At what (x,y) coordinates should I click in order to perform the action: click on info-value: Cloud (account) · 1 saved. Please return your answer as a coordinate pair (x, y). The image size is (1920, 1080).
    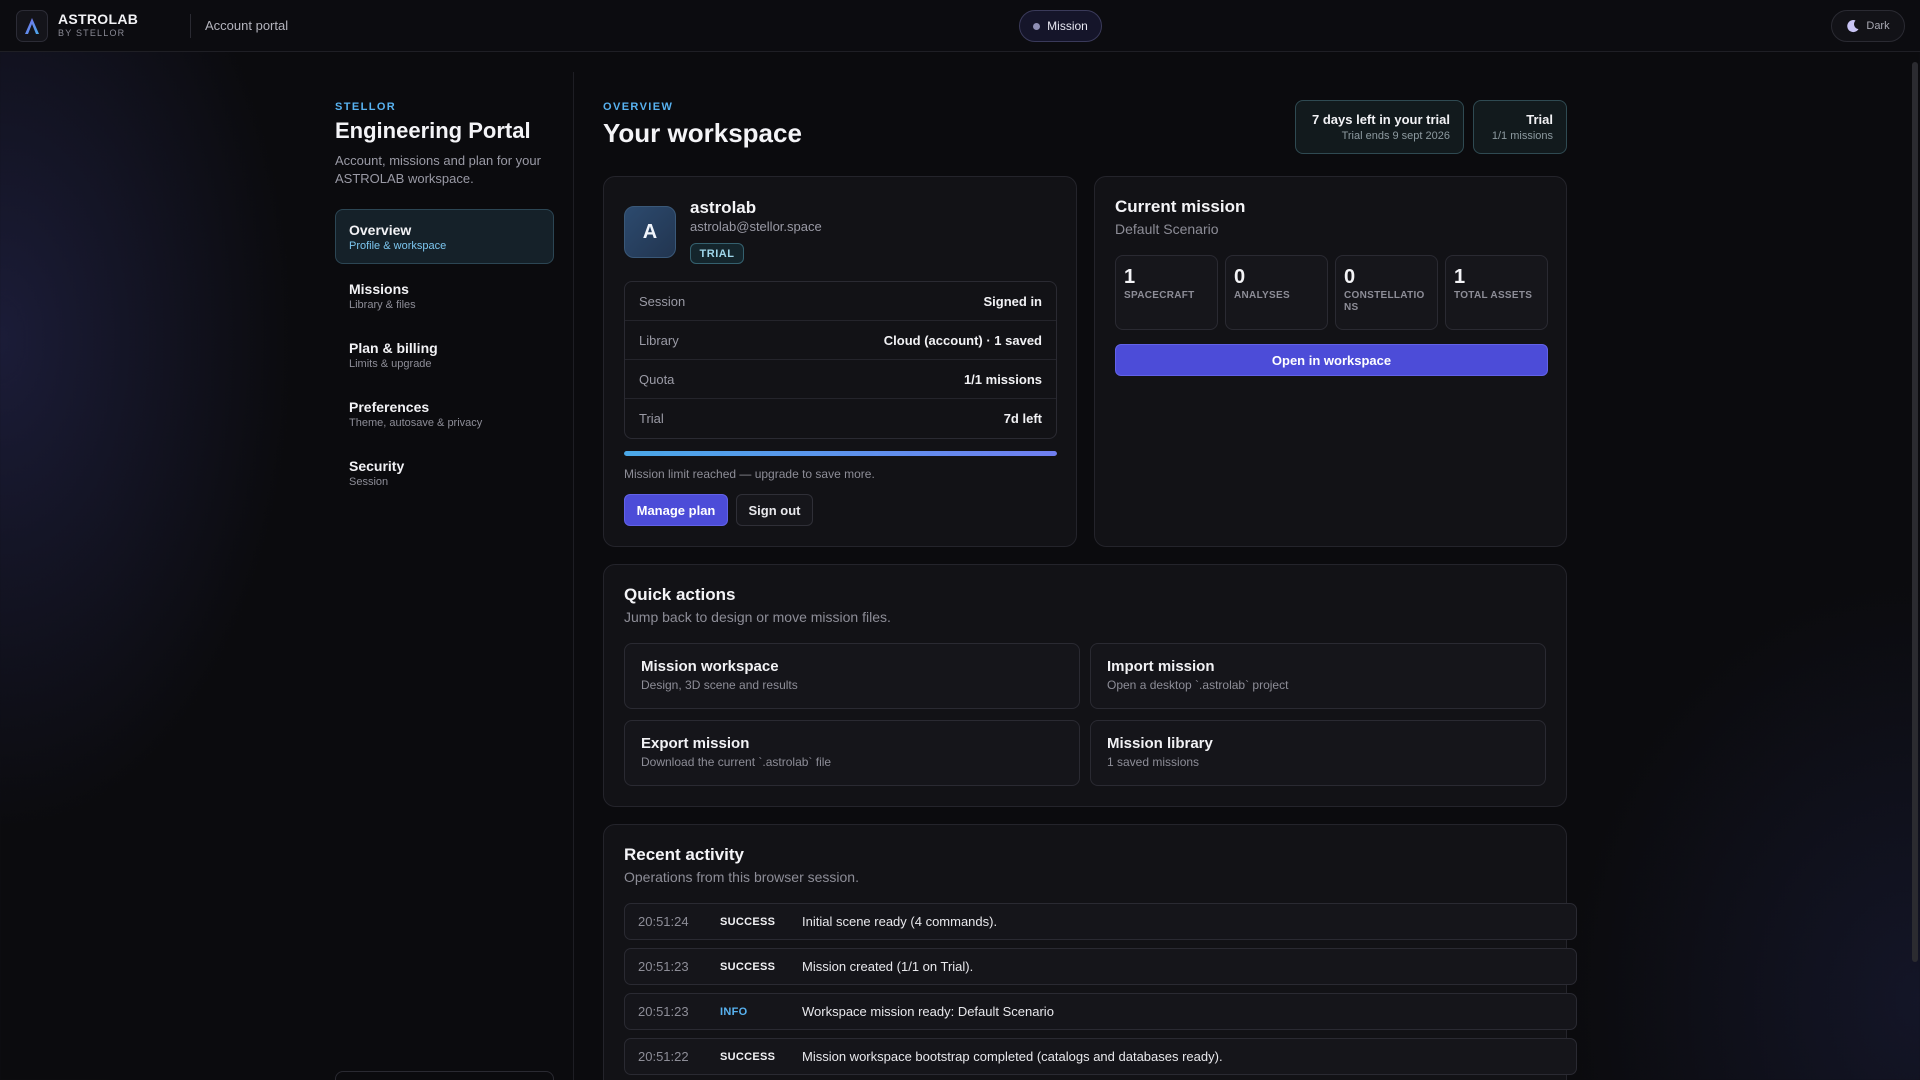
    Looking at the image, I should click on (962, 340).